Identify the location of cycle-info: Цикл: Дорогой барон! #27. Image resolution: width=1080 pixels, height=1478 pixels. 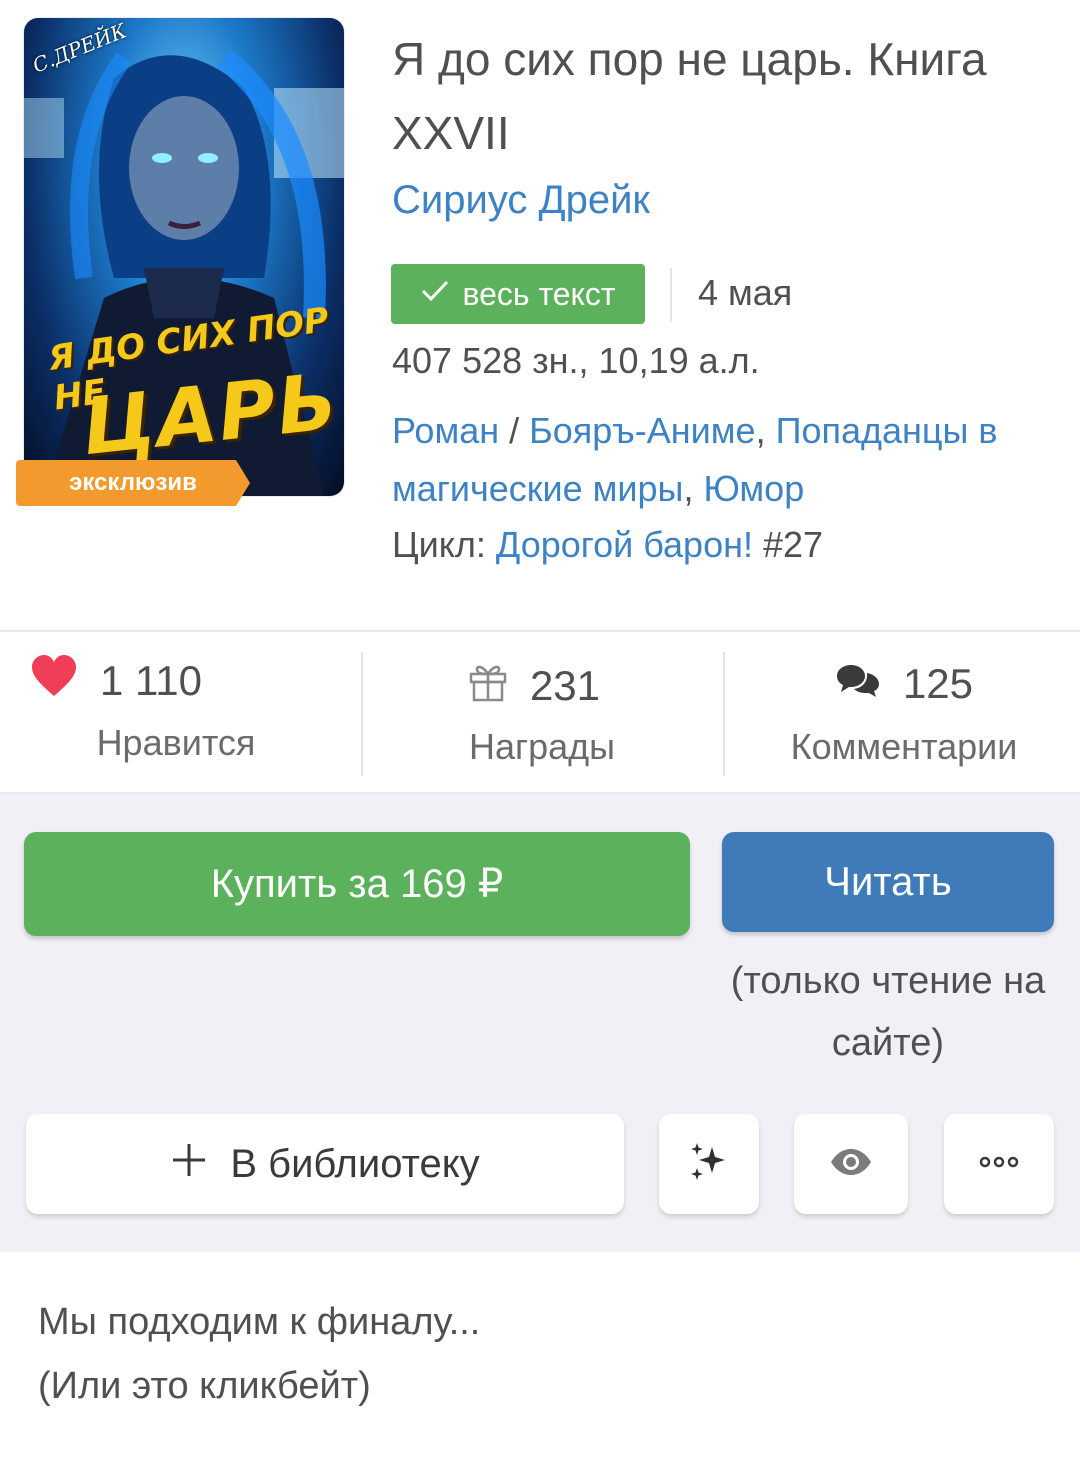
(607, 545).